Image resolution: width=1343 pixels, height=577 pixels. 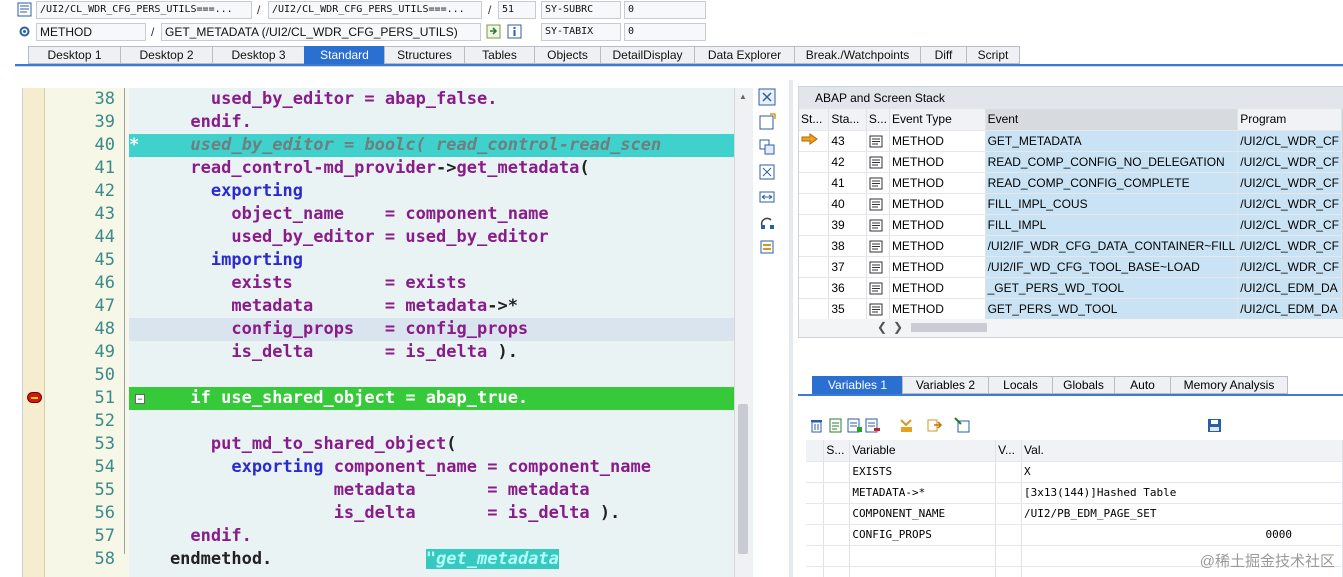 What do you see at coordinates (854, 425) in the screenshot?
I see `insert-rows-icon` at bounding box center [854, 425].